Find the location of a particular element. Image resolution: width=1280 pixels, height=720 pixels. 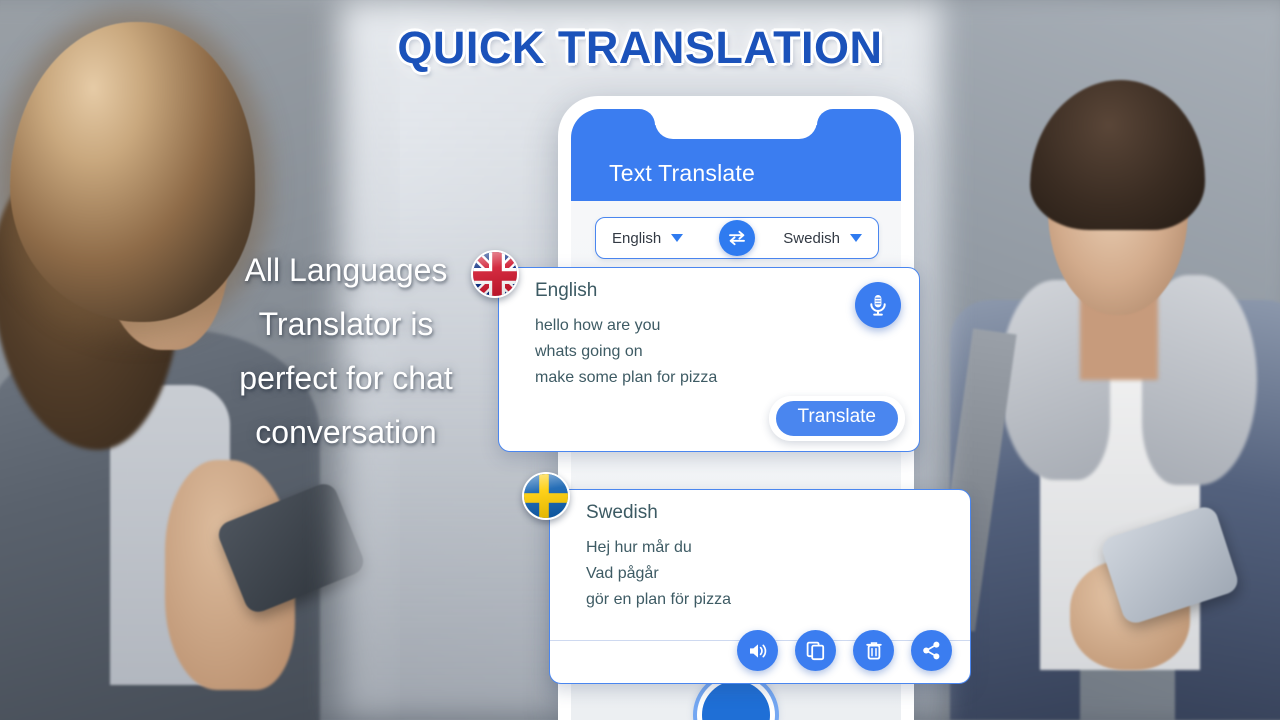

swap-horizontal-icon is located at coordinates (737, 238).